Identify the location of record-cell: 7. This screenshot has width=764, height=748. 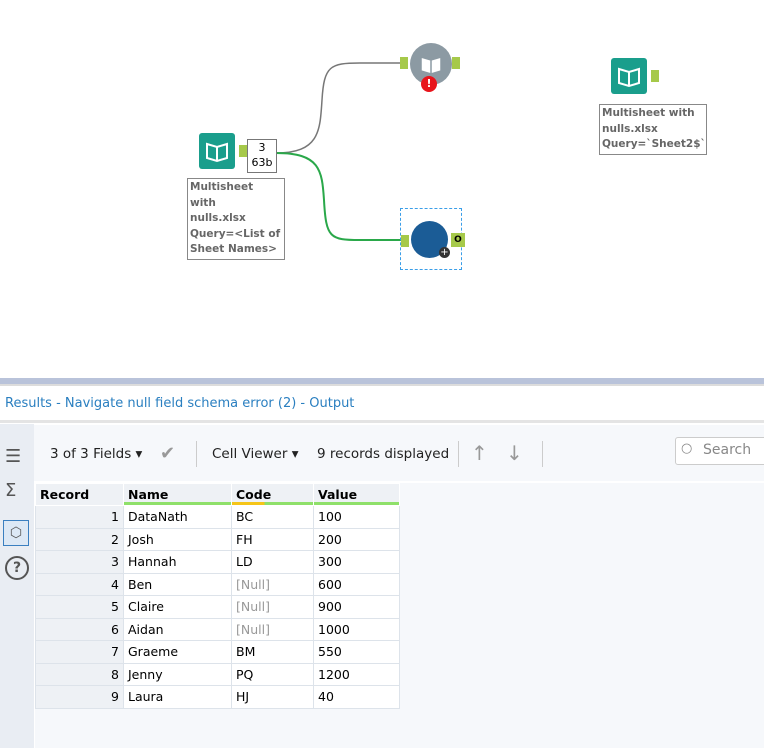
(79, 652).